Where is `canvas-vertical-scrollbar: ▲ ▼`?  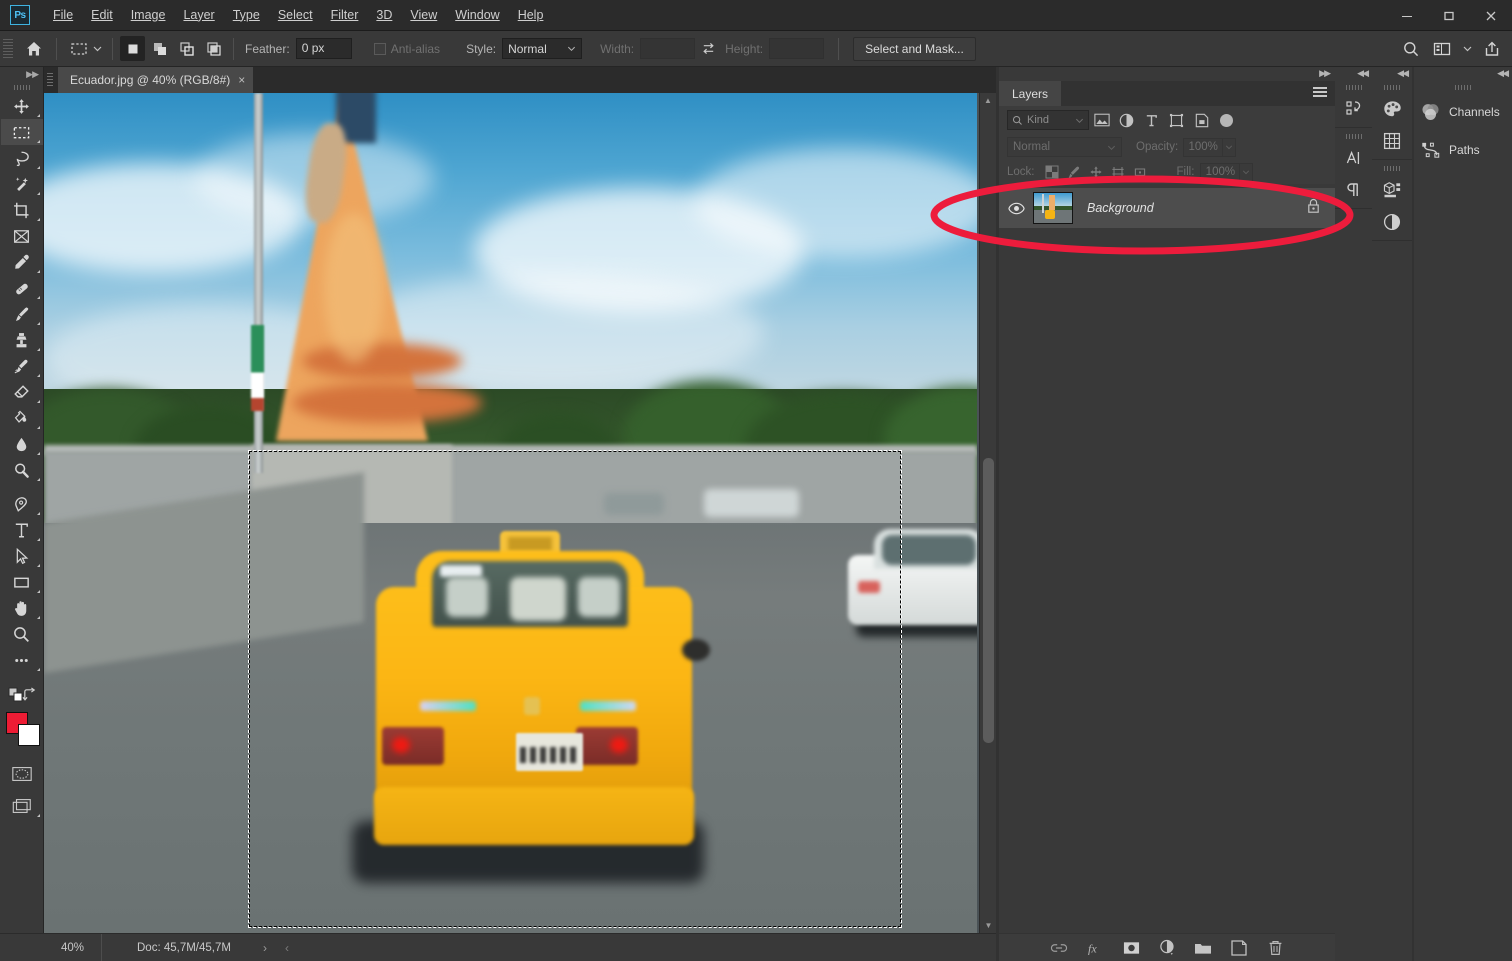
canvas-vertical-scrollbar: ▲ ▼ is located at coordinates (987, 513).